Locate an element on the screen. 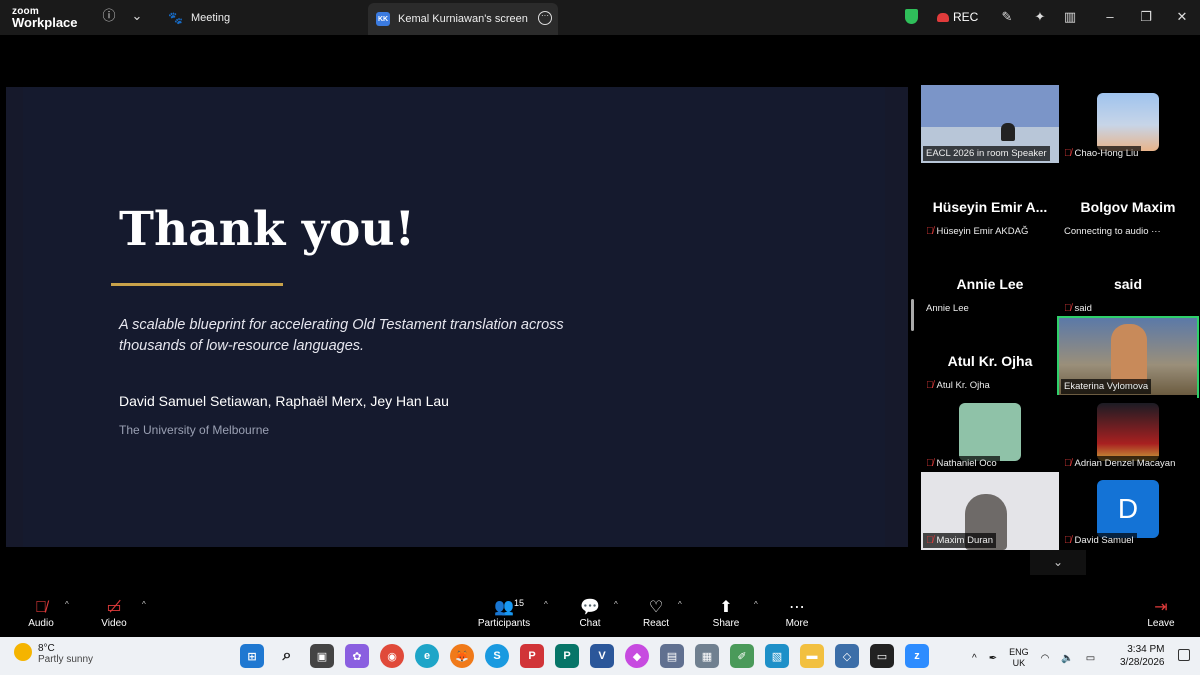 Image resolution: width=1200 pixels, height=675 pixels. gallery-scroll-down-button: ⌄ is located at coordinates (1058, 562).